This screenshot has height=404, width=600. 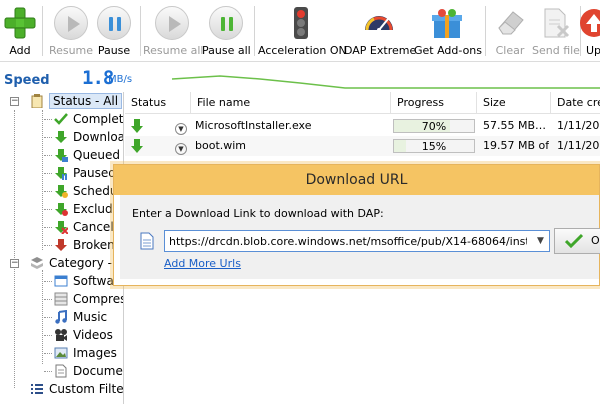 I want to click on category-expander: −, so click(x=14, y=263).